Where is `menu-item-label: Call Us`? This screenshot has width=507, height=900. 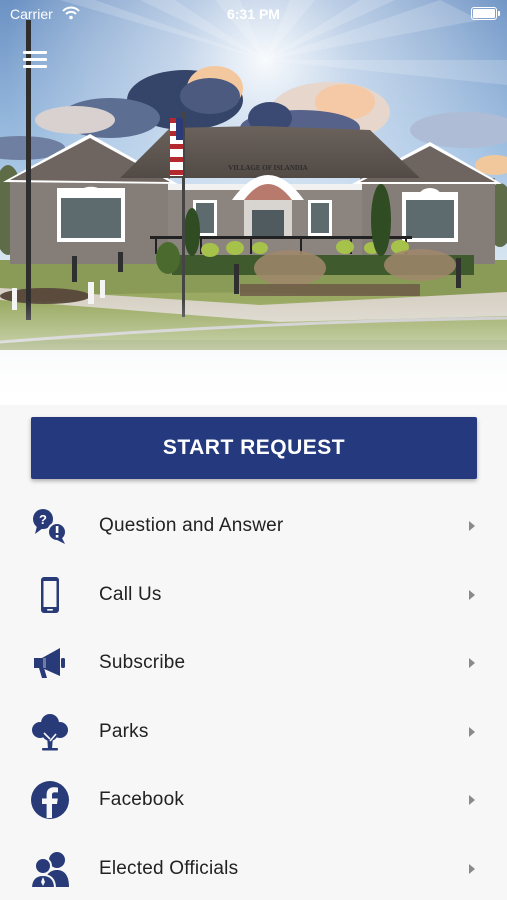
menu-item-label: Call Us is located at coordinates (130, 594).